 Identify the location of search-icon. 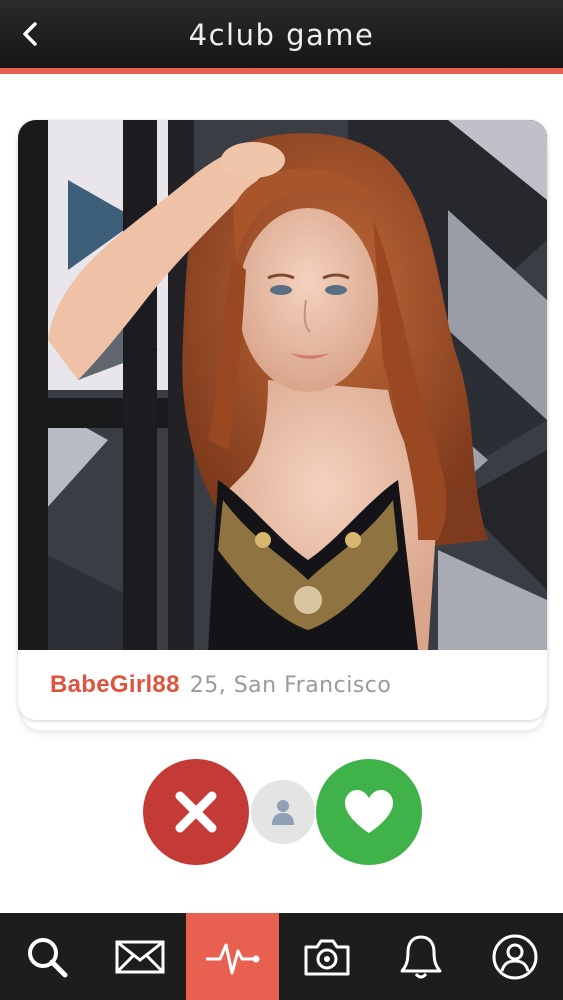
(47, 957).